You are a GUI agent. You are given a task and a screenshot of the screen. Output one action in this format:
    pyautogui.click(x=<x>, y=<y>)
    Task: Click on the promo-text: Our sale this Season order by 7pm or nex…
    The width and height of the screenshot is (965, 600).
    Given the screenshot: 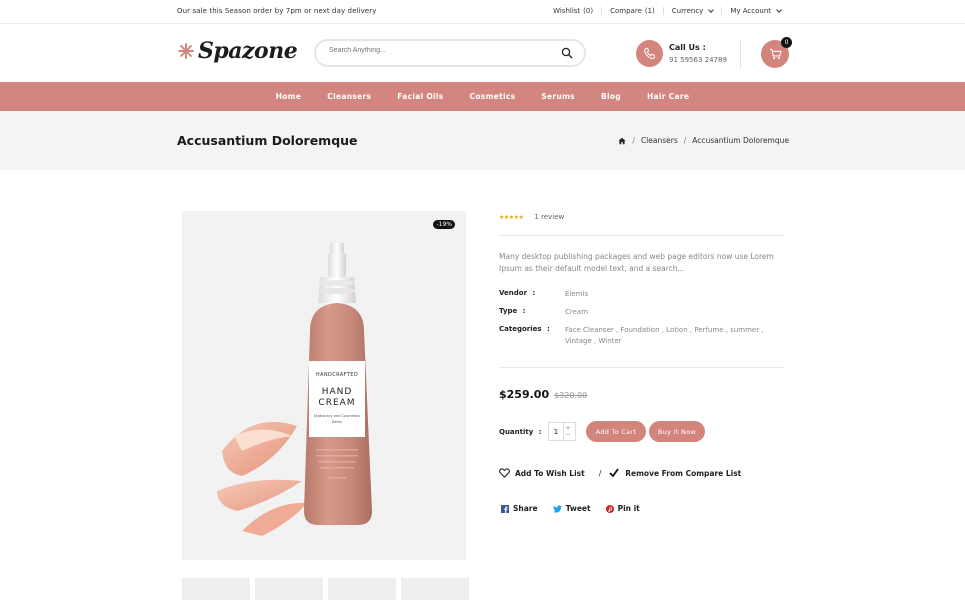 What is the action you would take?
    pyautogui.click(x=277, y=11)
    